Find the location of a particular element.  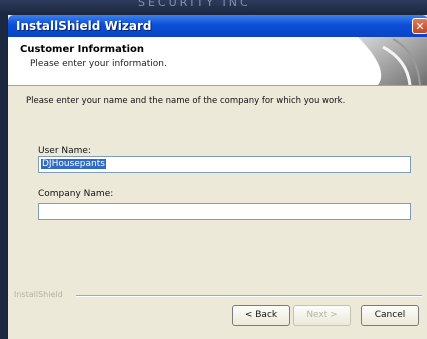

user-name-field: DJHousepants is located at coordinates (224, 164).